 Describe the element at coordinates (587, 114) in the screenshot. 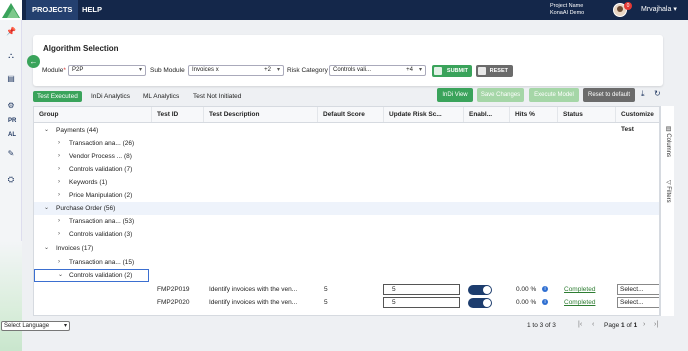

I see `col-header-status: Status` at that location.